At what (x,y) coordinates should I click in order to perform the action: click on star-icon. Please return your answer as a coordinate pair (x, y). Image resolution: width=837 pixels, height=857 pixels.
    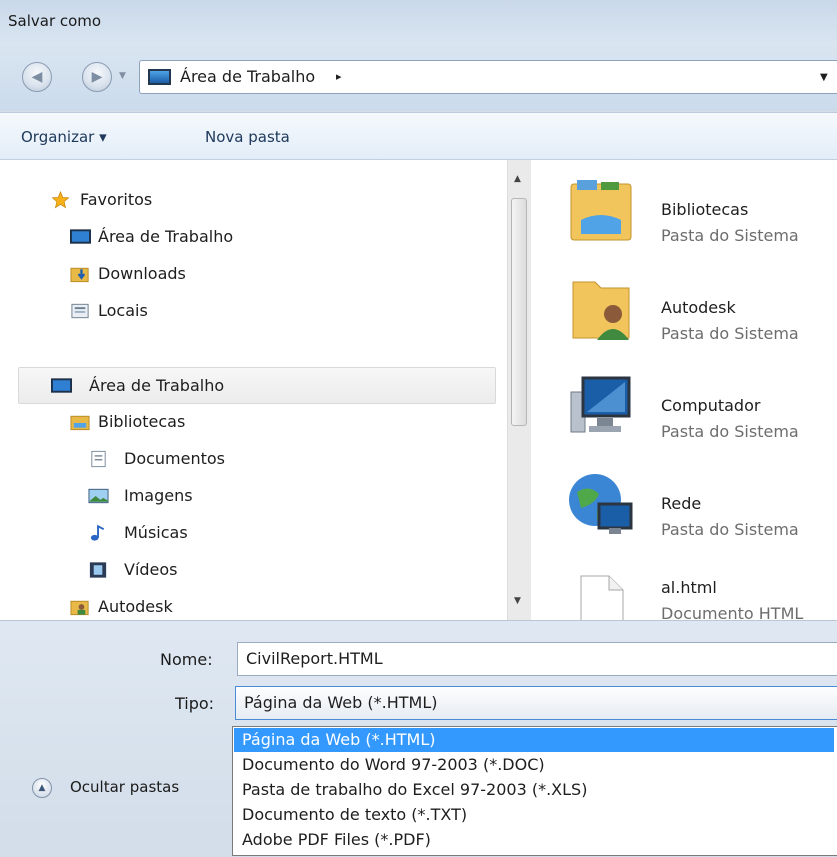
    Looking at the image, I should click on (60, 200).